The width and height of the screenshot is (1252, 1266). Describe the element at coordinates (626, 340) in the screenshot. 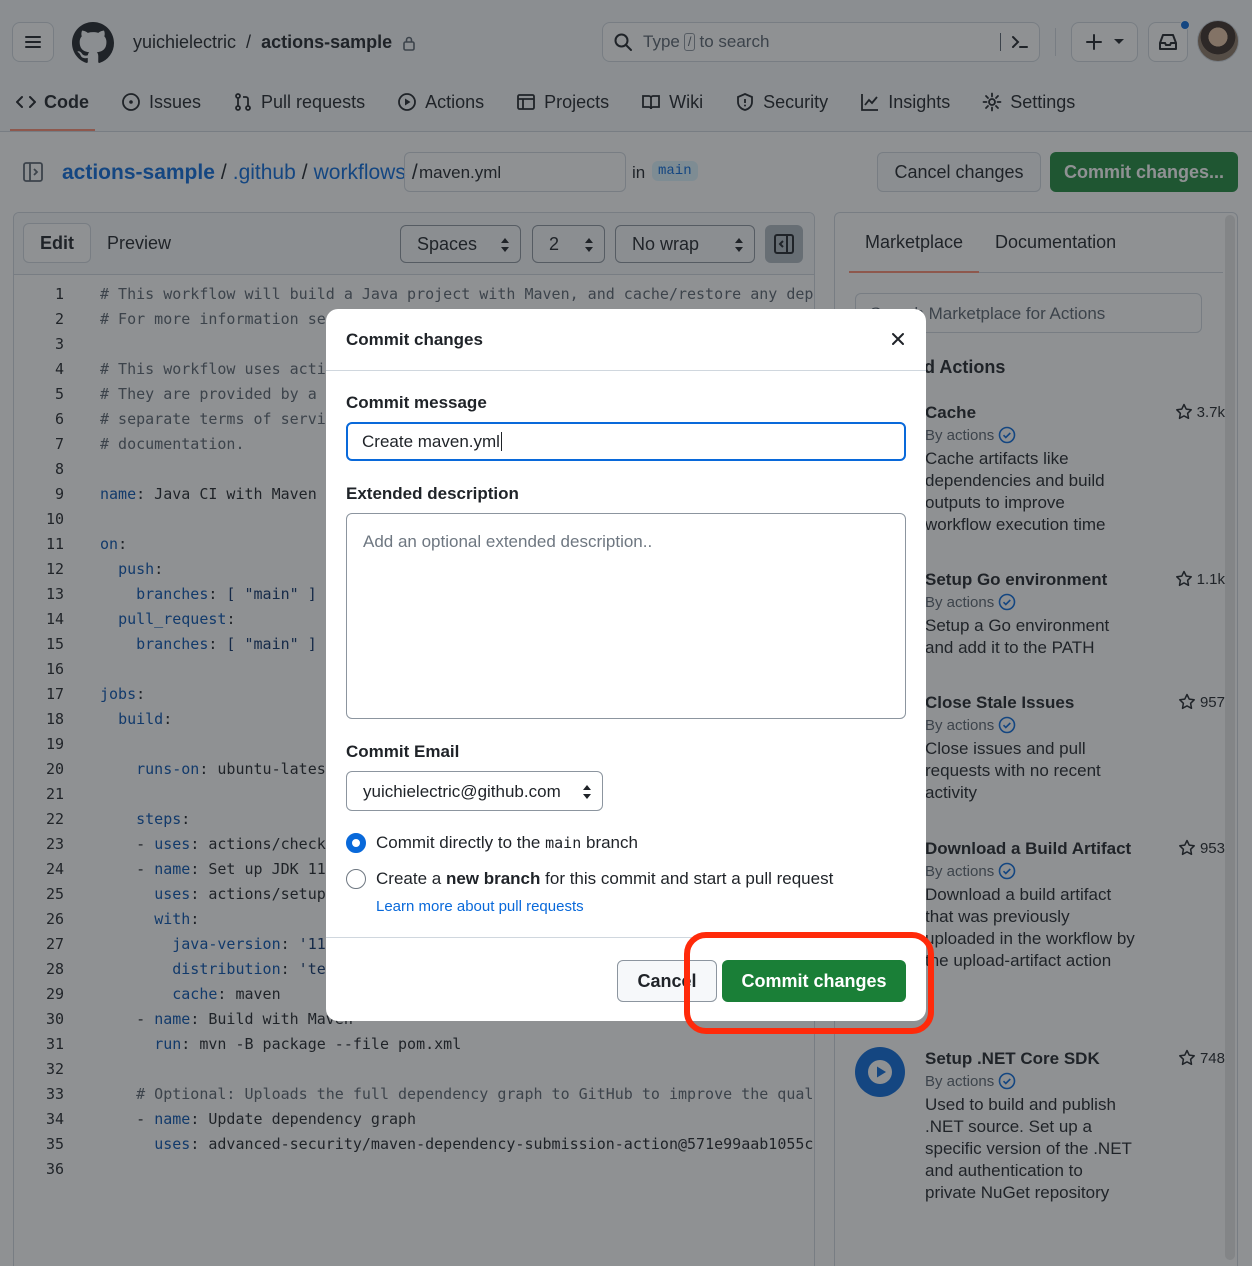

I see `dialog-header: Commit changes` at that location.